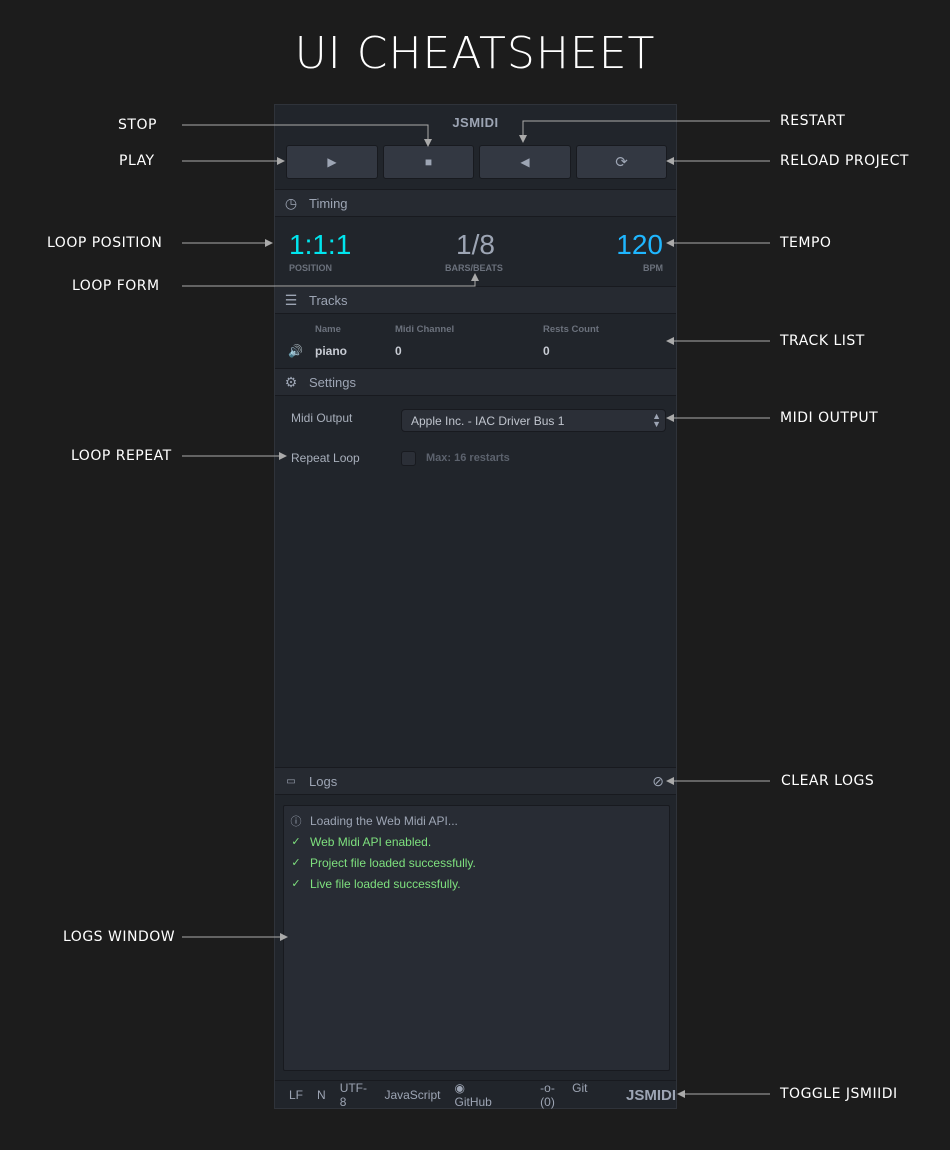  Describe the element at coordinates (475, 781) in the screenshot. I see `logs-header: ▭ Logs ⊘` at that location.